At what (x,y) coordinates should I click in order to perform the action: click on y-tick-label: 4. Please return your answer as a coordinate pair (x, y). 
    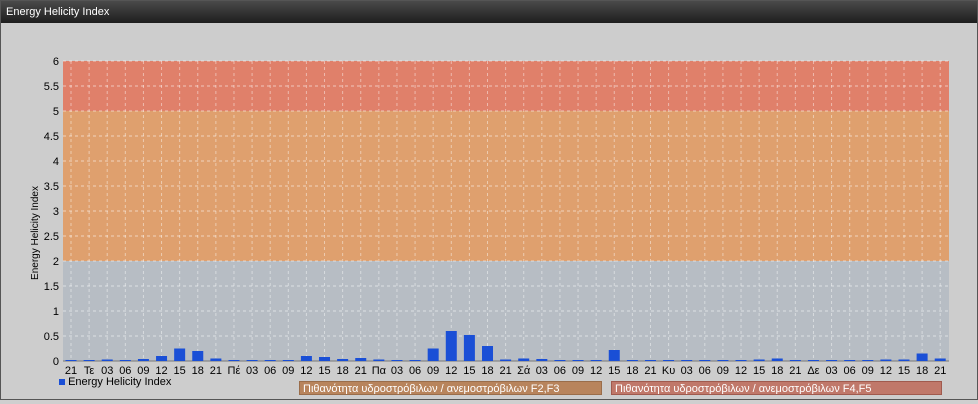
    Looking at the image, I should click on (56, 162).